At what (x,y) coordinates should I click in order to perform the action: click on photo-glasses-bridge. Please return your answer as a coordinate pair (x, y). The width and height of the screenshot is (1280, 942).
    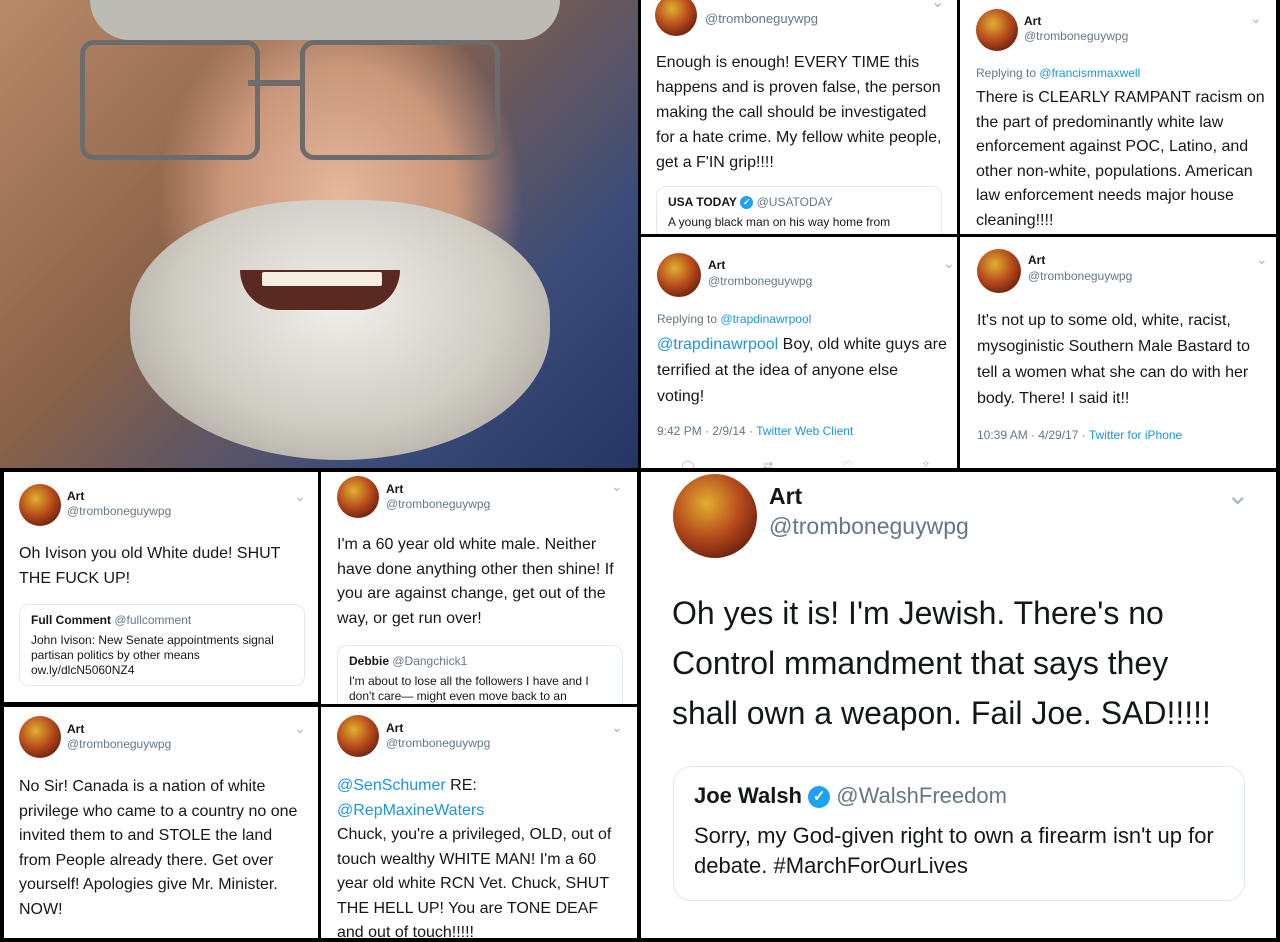
    Looking at the image, I should click on (276, 83).